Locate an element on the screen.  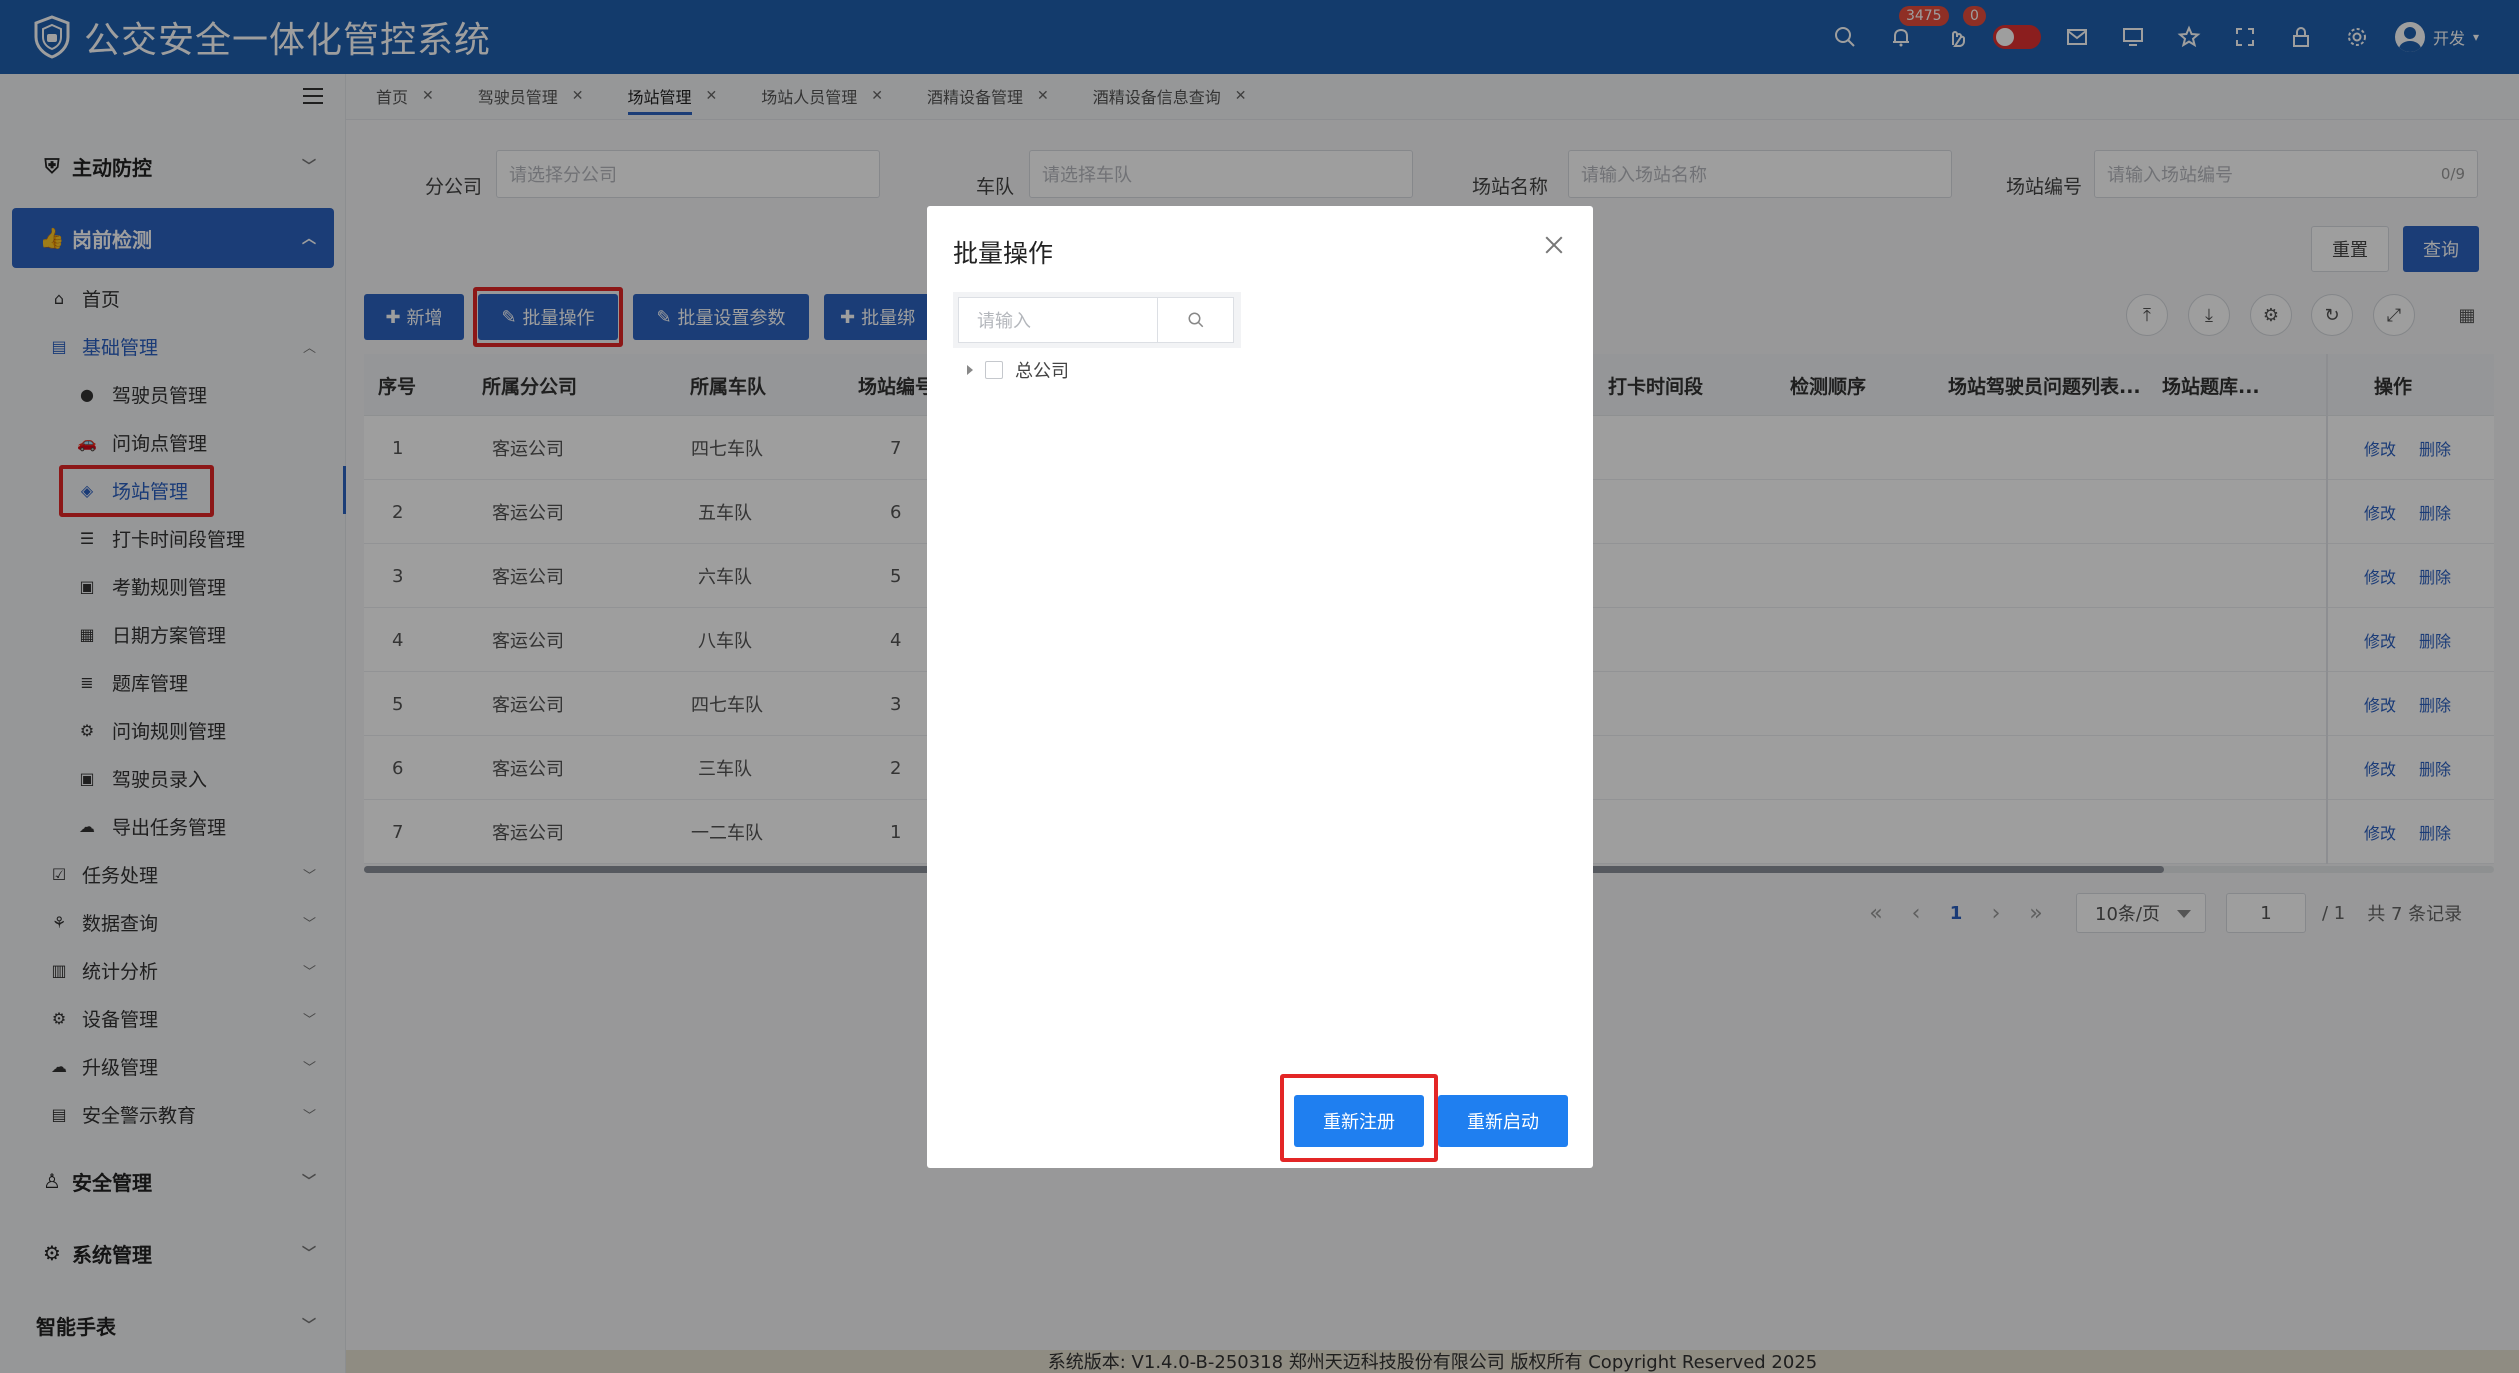
tree-search-input: 请输入 is located at coordinates (1058, 320).